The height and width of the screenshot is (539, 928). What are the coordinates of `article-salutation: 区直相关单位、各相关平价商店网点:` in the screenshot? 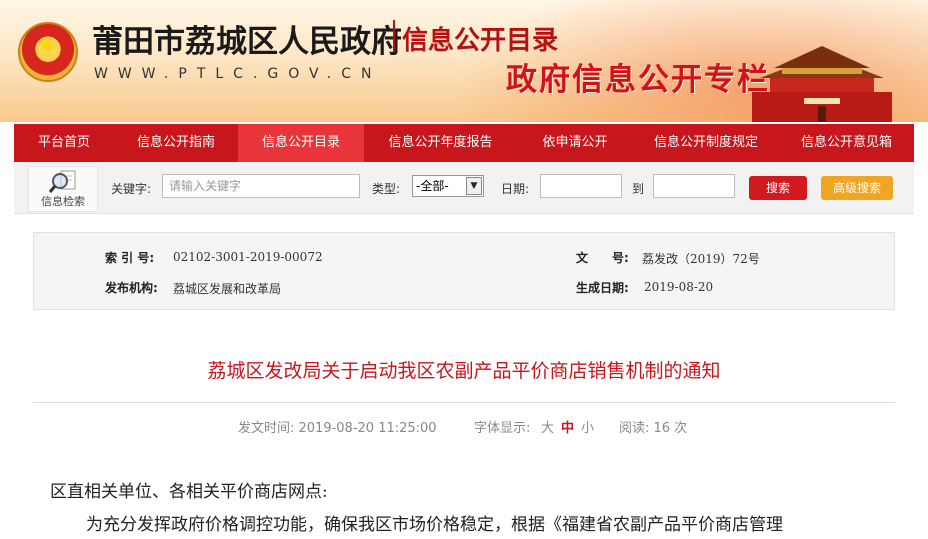 It's located at (189, 492).